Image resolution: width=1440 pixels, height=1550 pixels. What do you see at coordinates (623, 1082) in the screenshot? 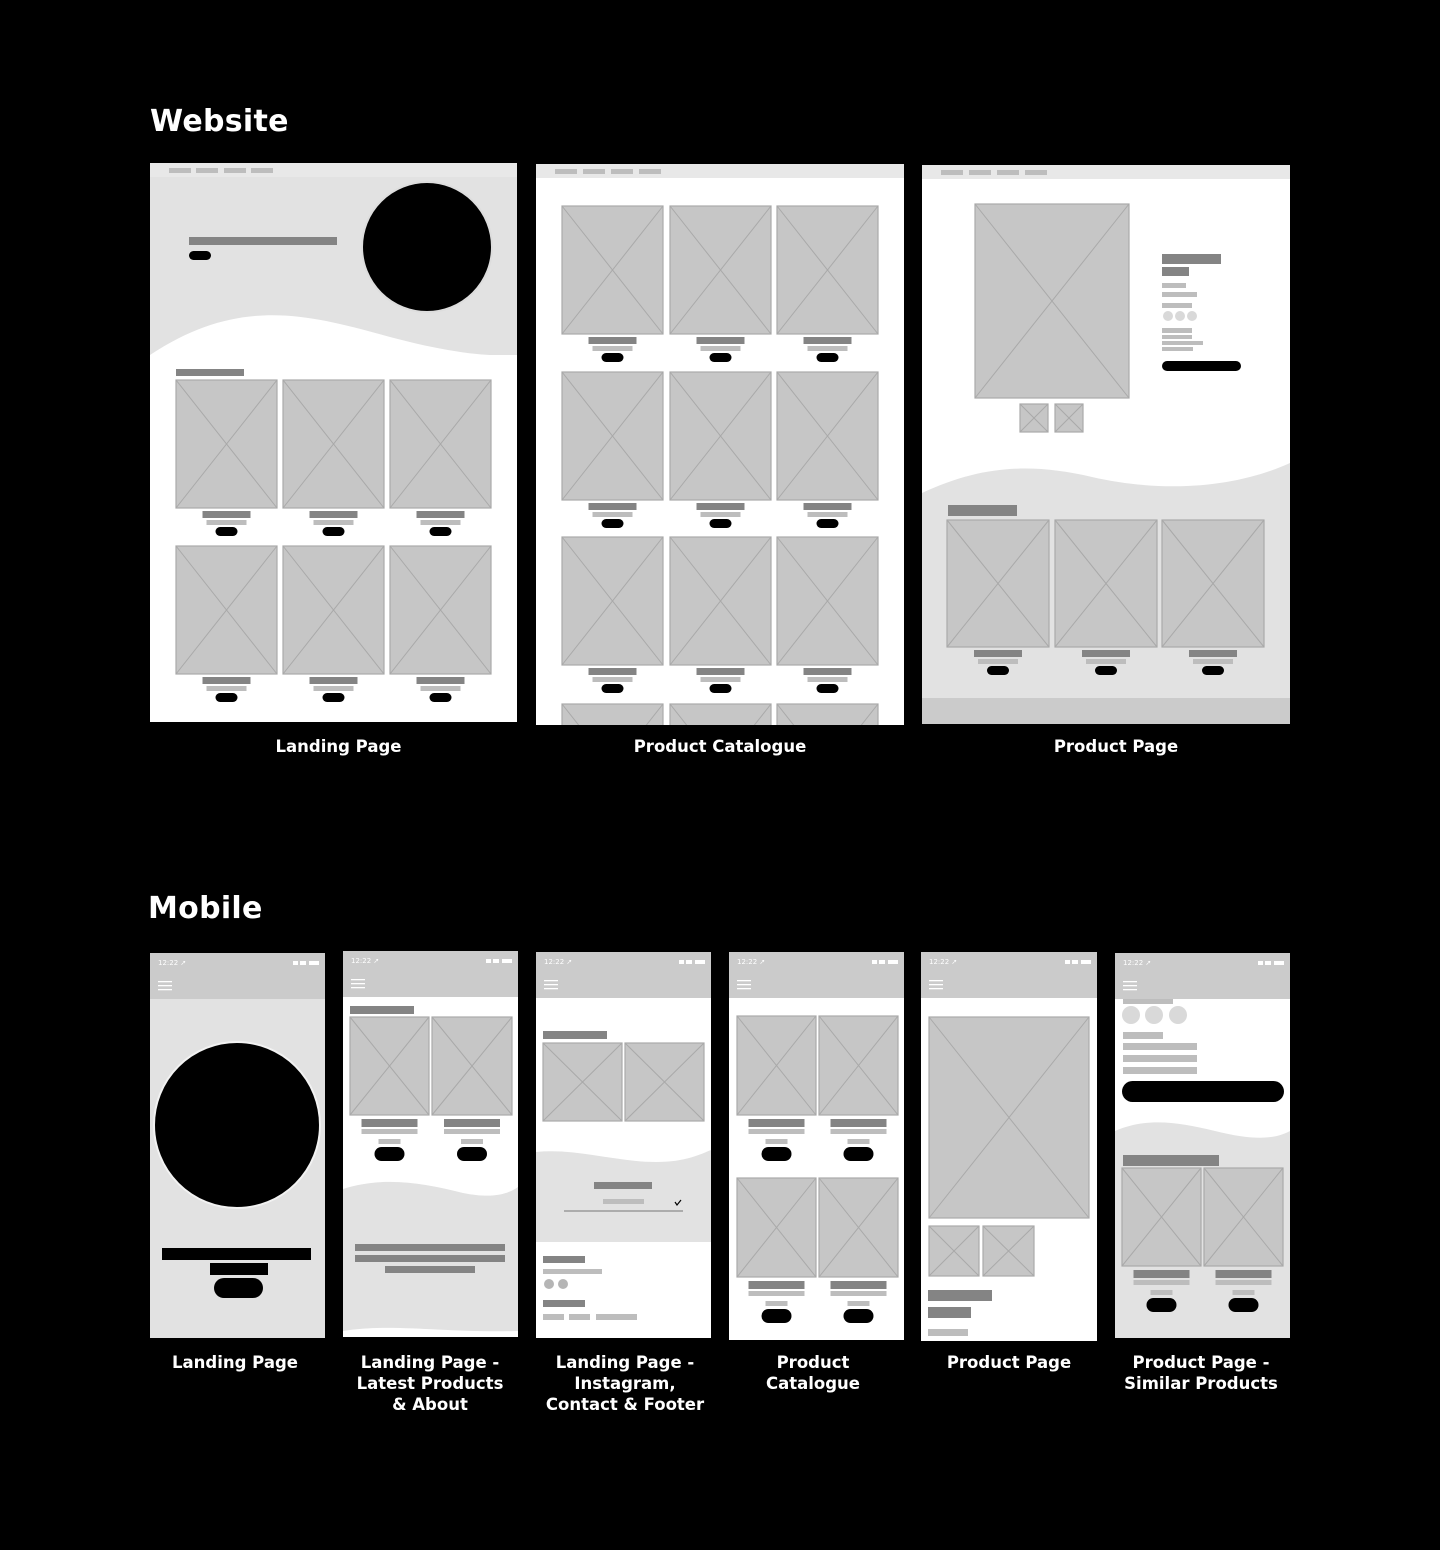
I see `instagram-images` at bounding box center [623, 1082].